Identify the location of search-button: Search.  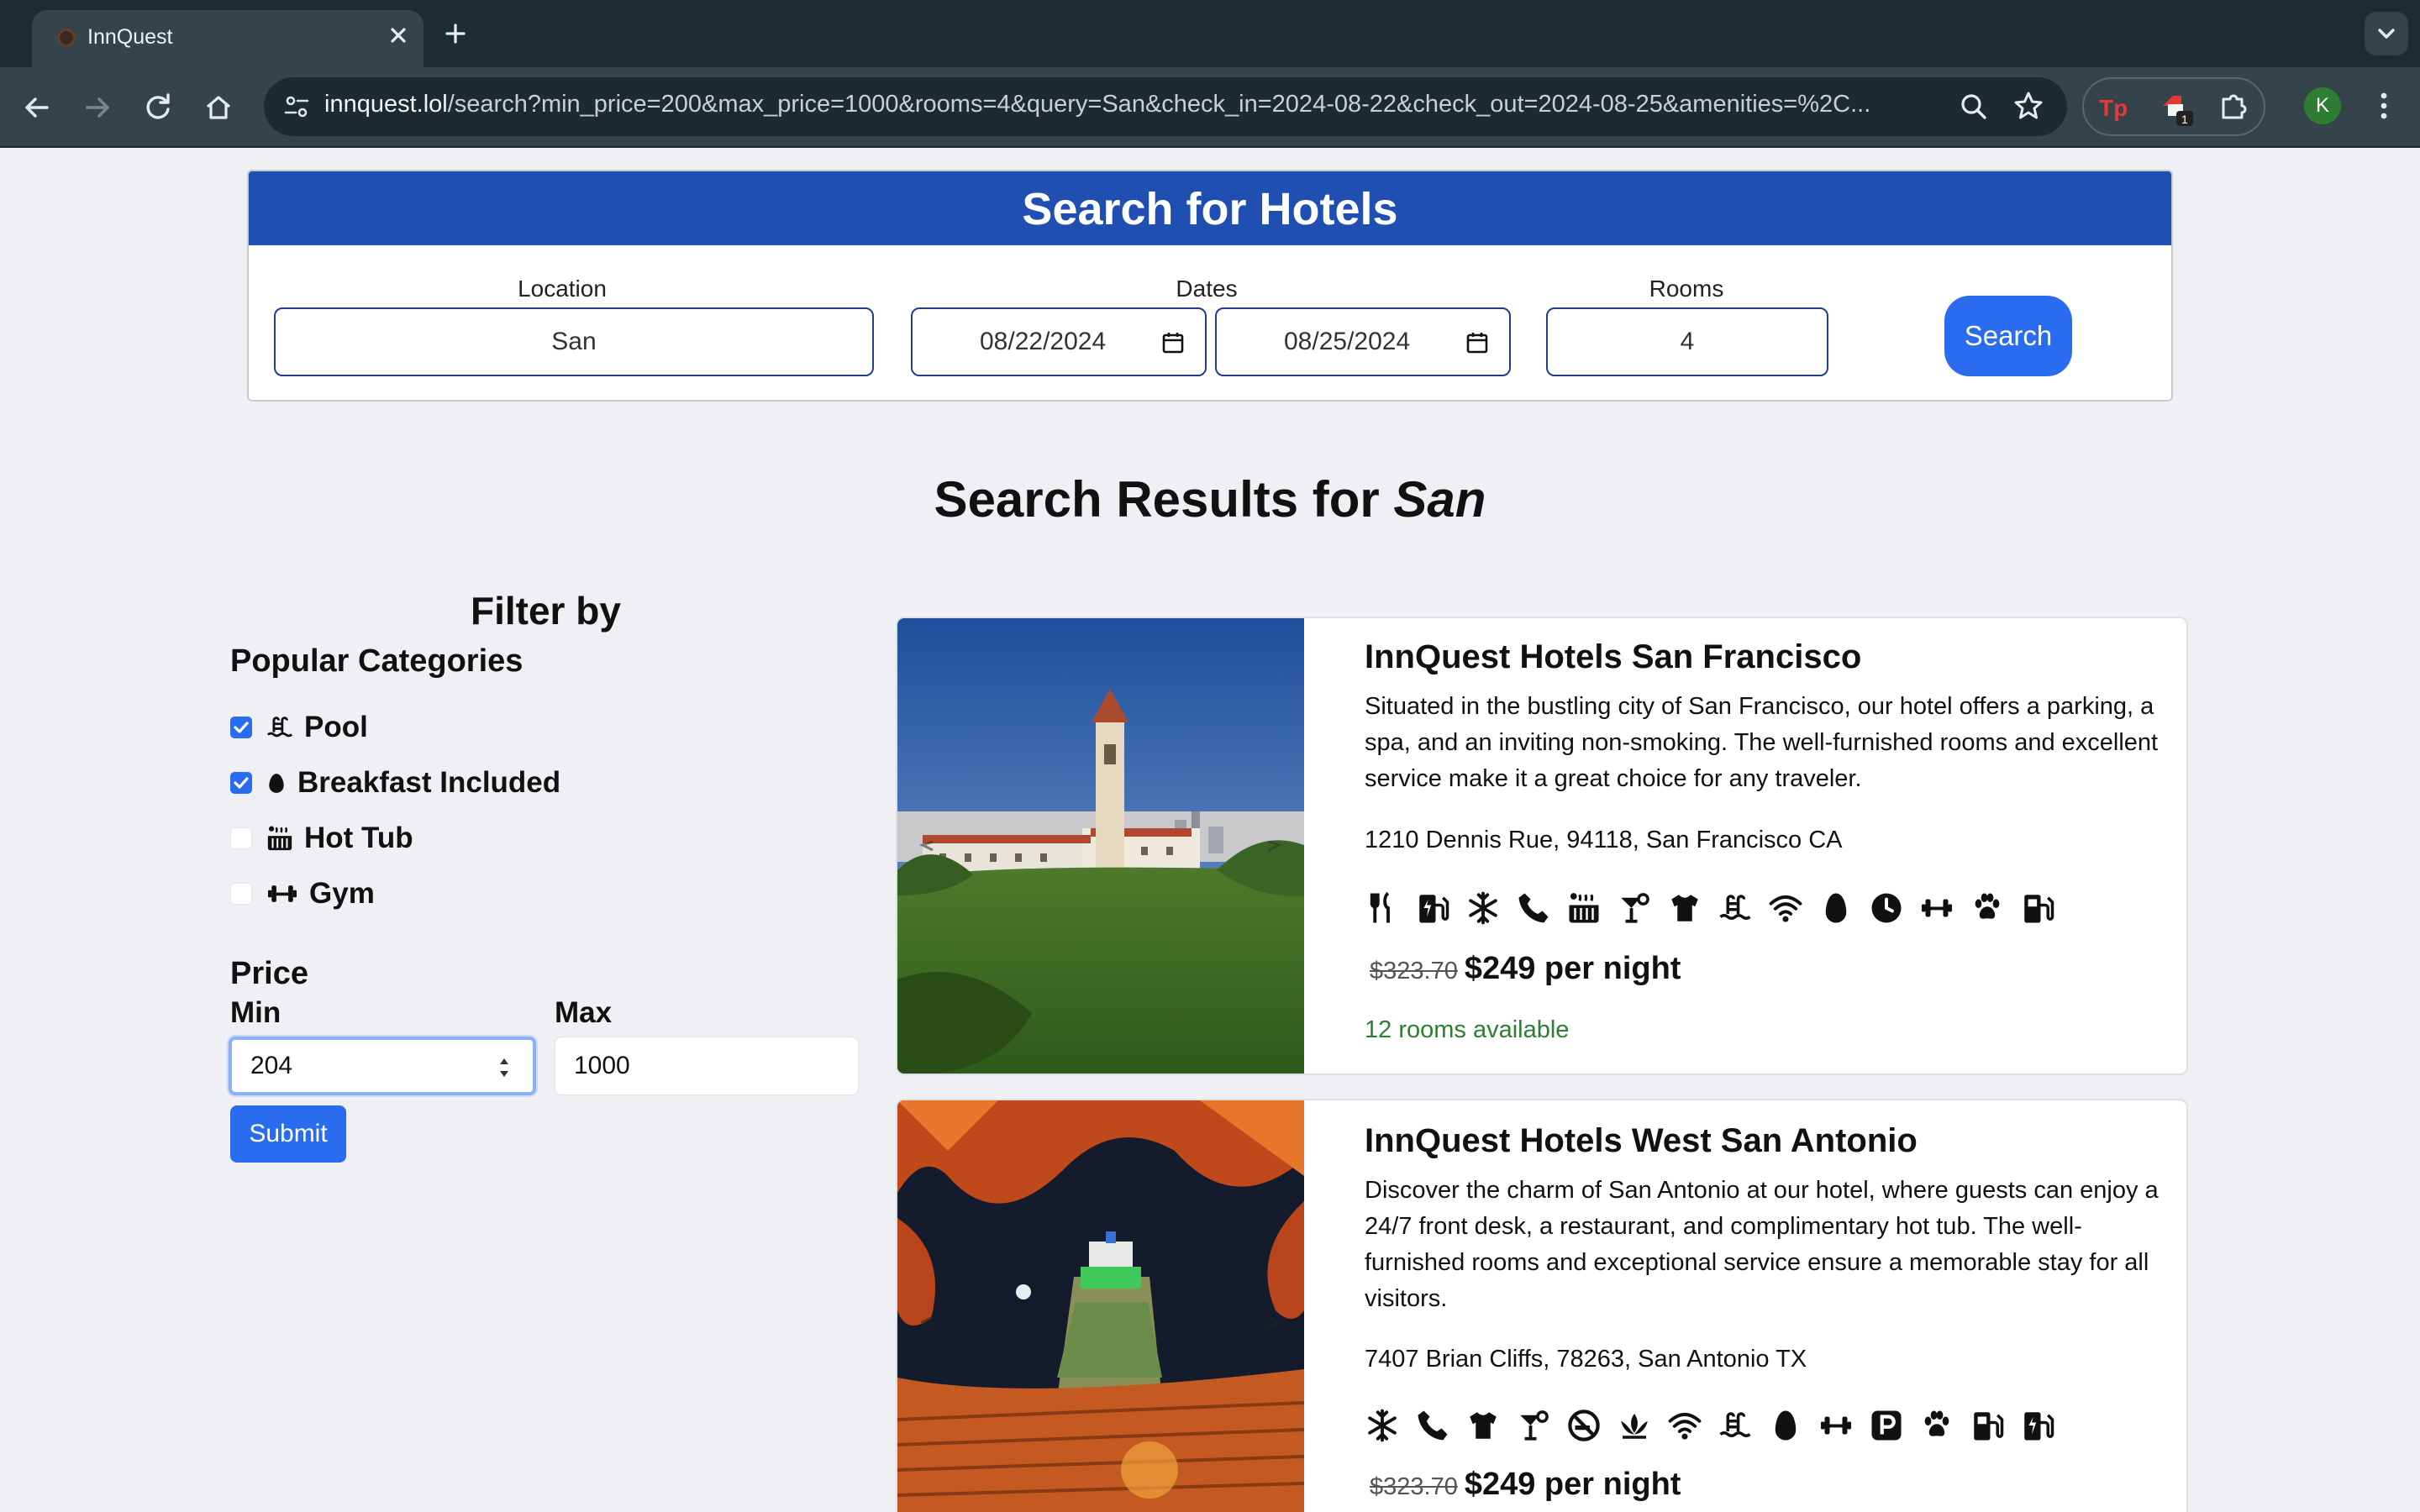
(2008, 336).